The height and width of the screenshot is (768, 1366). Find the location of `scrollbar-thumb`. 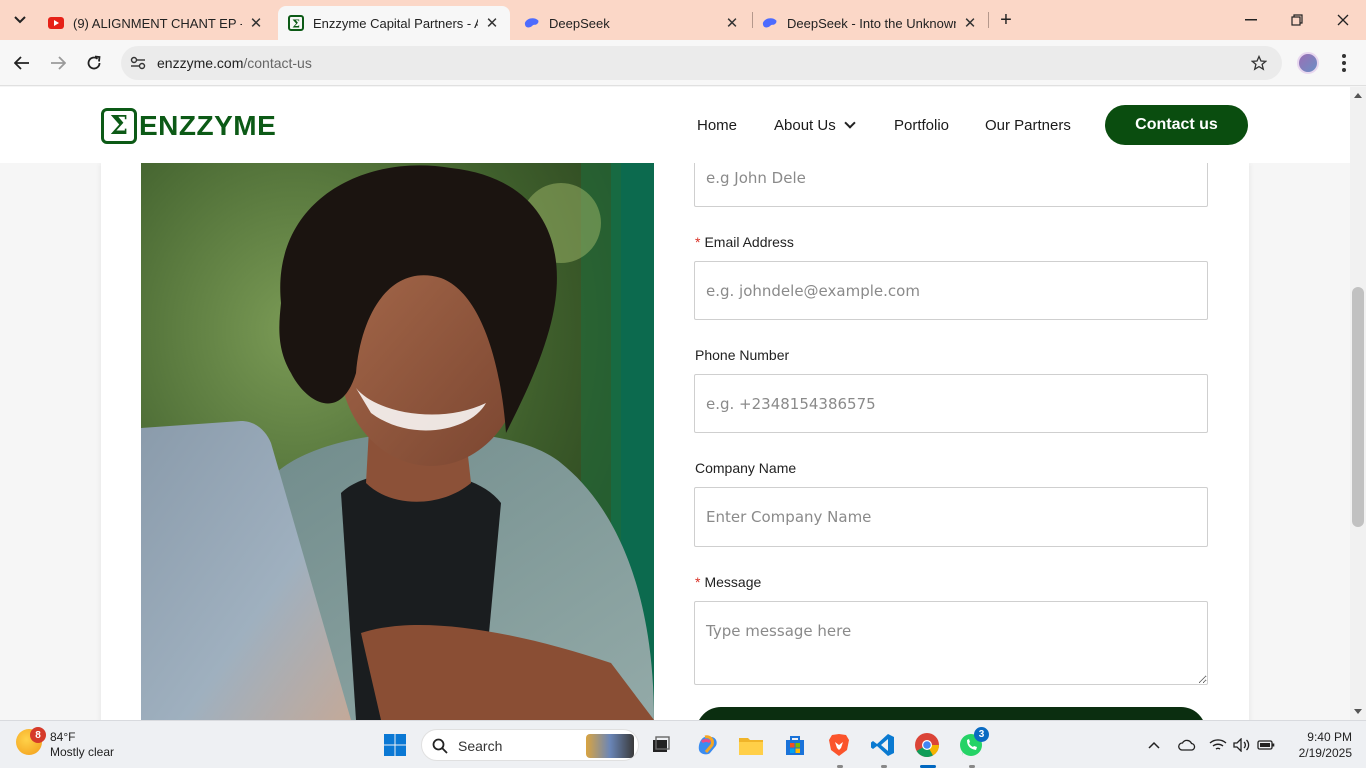

scrollbar-thumb is located at coordinates (1358, 407).